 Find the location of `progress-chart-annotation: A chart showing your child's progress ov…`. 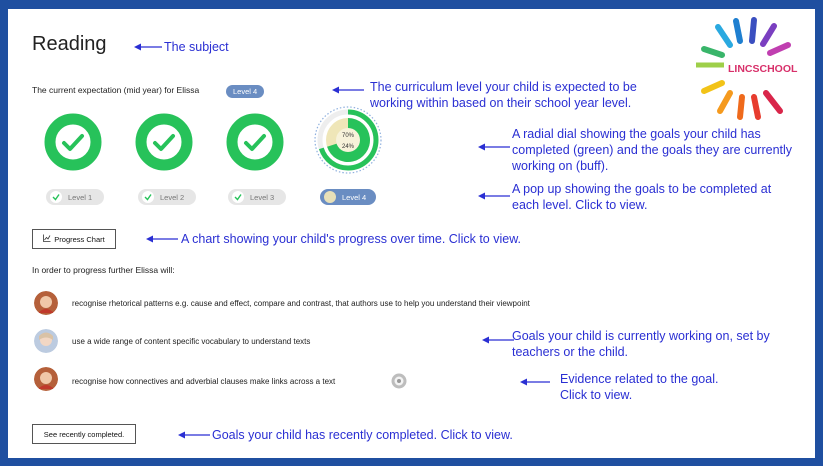

progress-chart-annotation: A chart showing your child's progress ov… is located at coordinates (351, 239).